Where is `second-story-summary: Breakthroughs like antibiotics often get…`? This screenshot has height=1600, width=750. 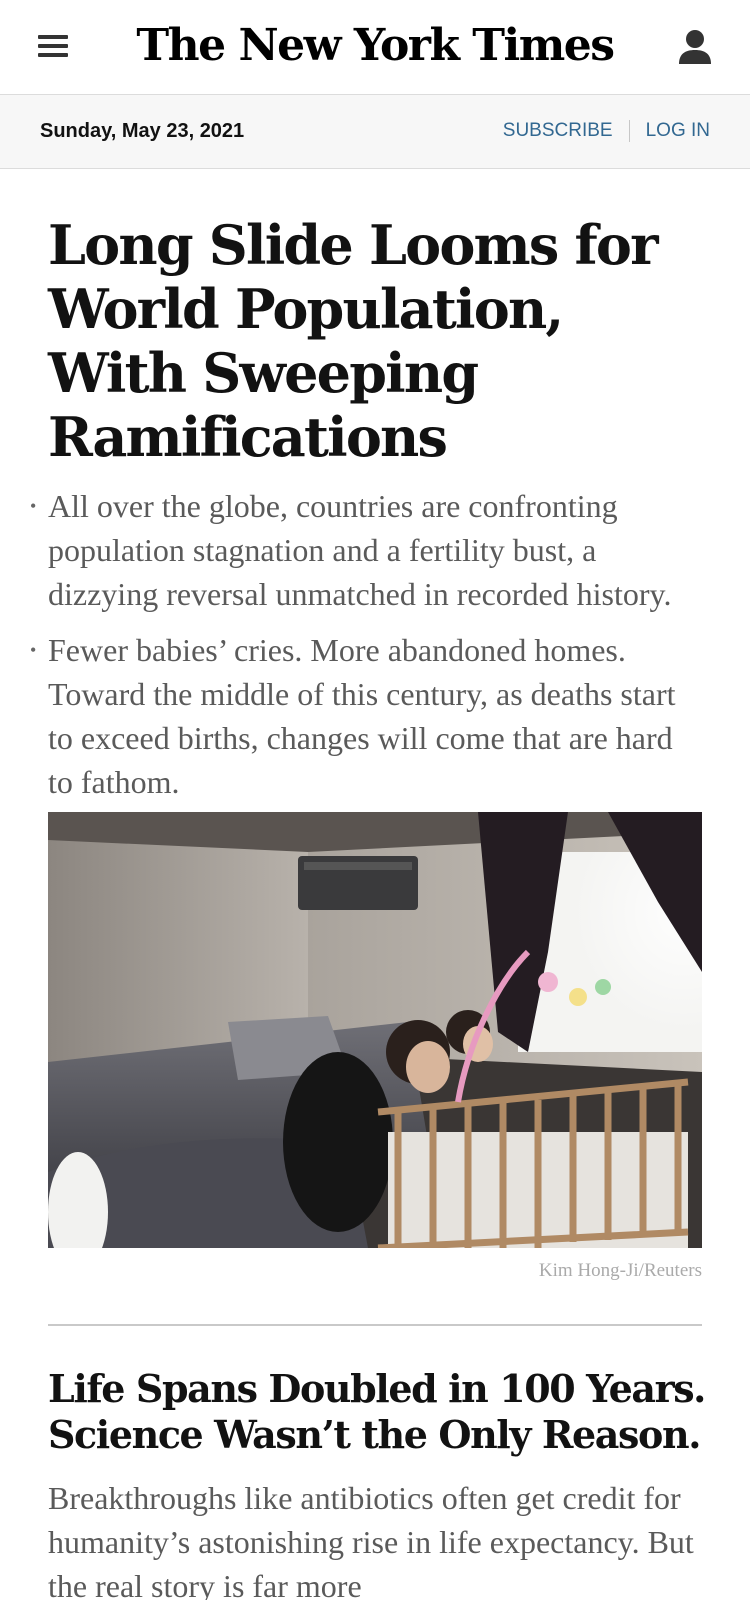 second-story-summary: Breakthroughs like antibiotics often get… is located at coordinates (378, 1538).